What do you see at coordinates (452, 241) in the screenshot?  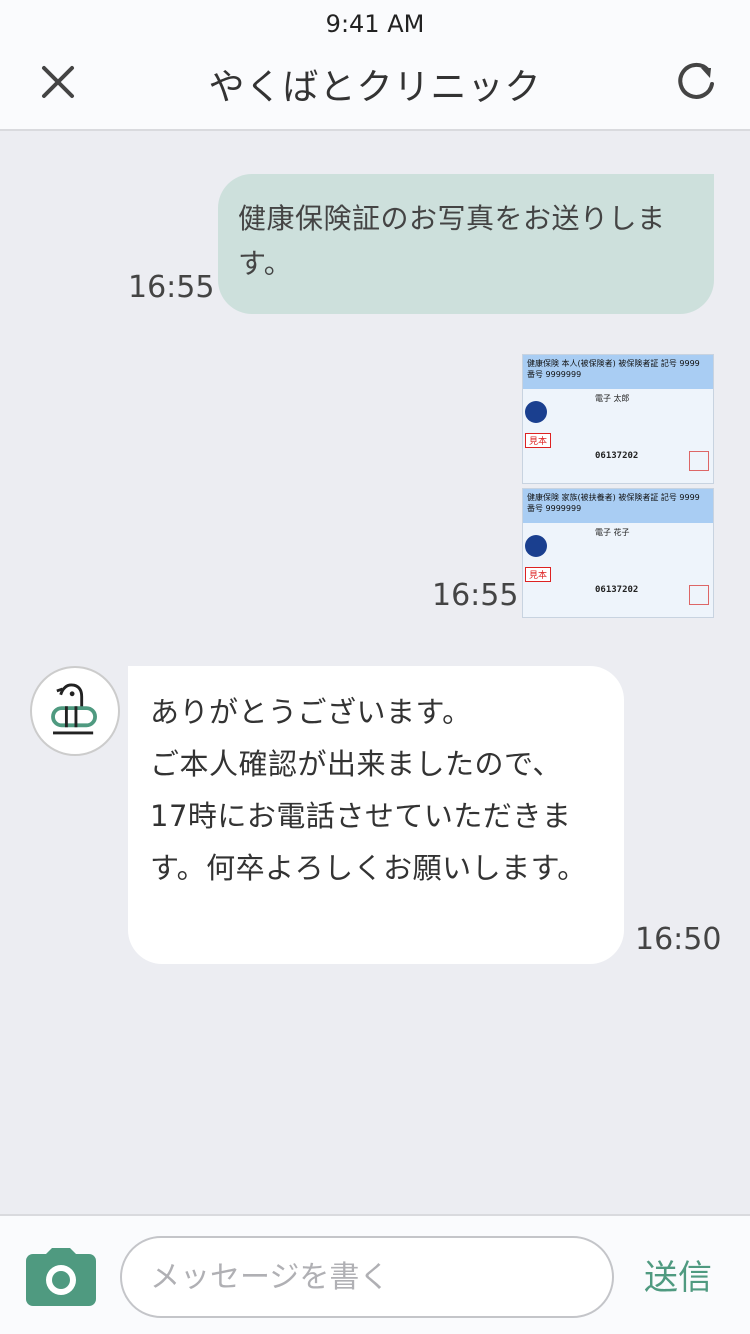 I see `message-text: 健康保険証のお写真をお送りします。` at bounding box center [452, 241].